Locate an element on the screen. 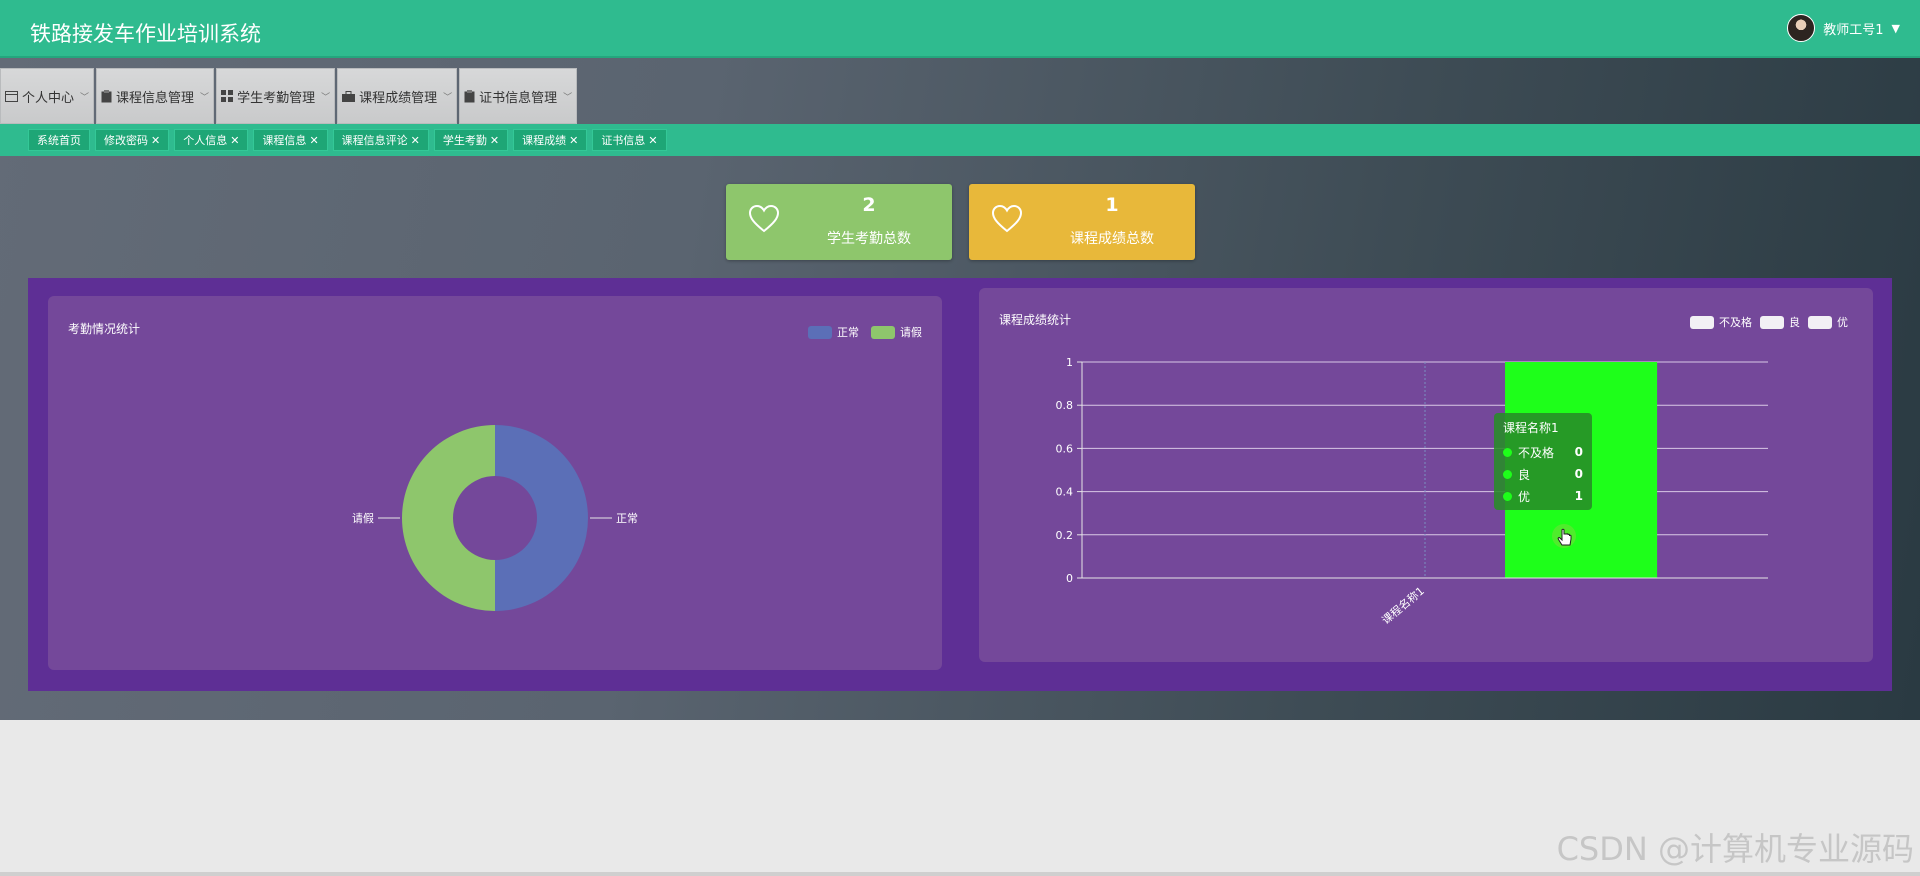  tab-label: 系统首页 is located at coordinates (59, 140).